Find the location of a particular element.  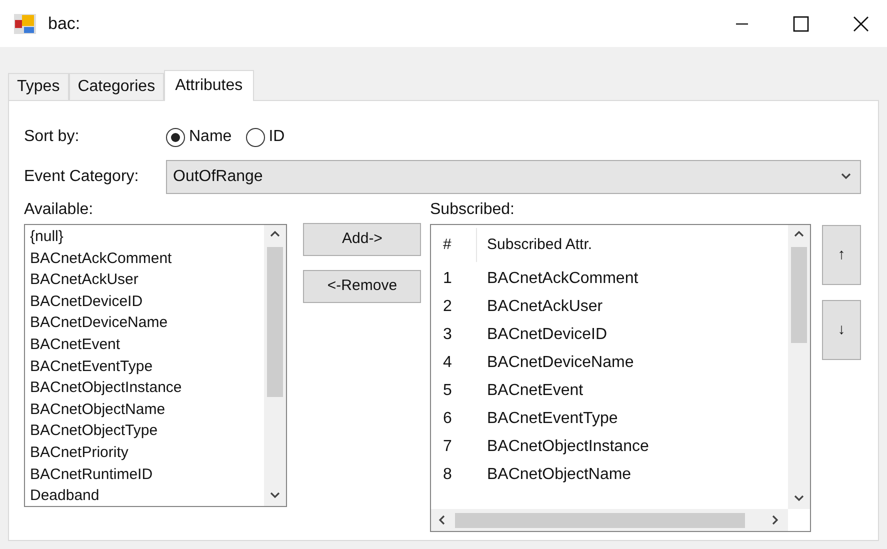

subscribed-label: Subscribed: is located at coordinates (473, 210).